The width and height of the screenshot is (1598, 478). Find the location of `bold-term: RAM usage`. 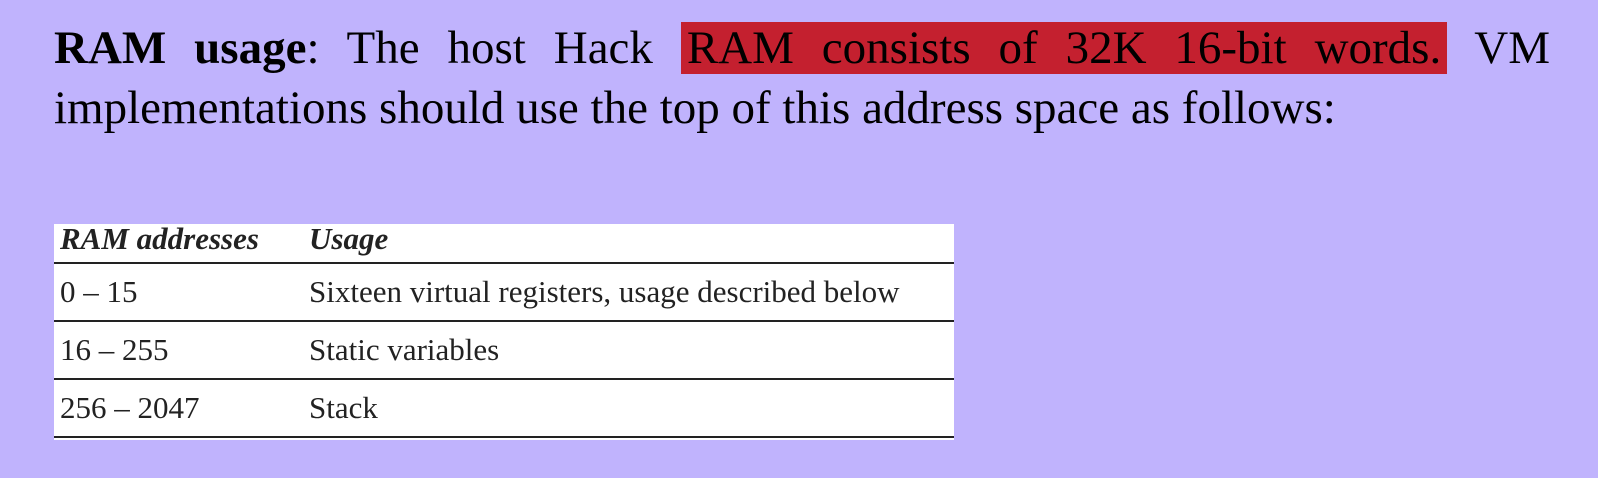

bold-term: RAM usage is located at coordinates (180, 48).